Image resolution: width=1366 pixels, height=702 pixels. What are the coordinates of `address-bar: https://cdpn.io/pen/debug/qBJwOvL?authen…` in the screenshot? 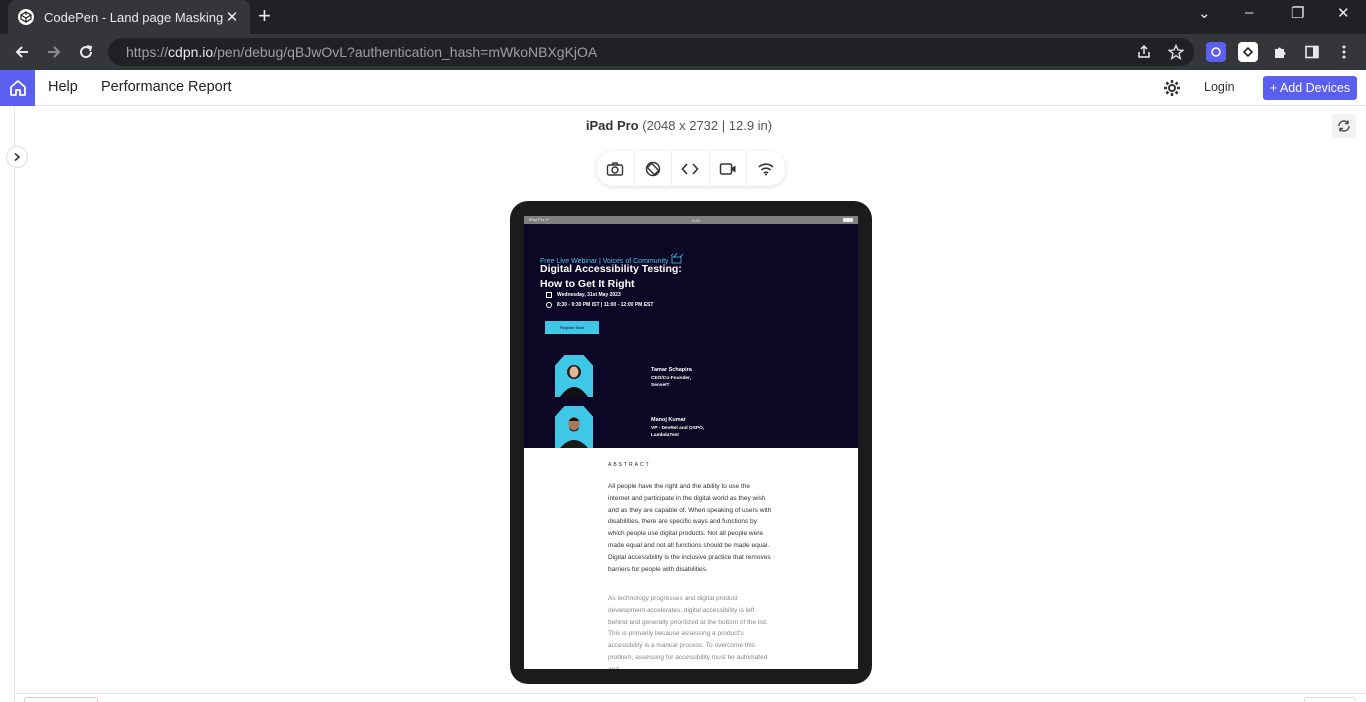 It's located at (651, 52).